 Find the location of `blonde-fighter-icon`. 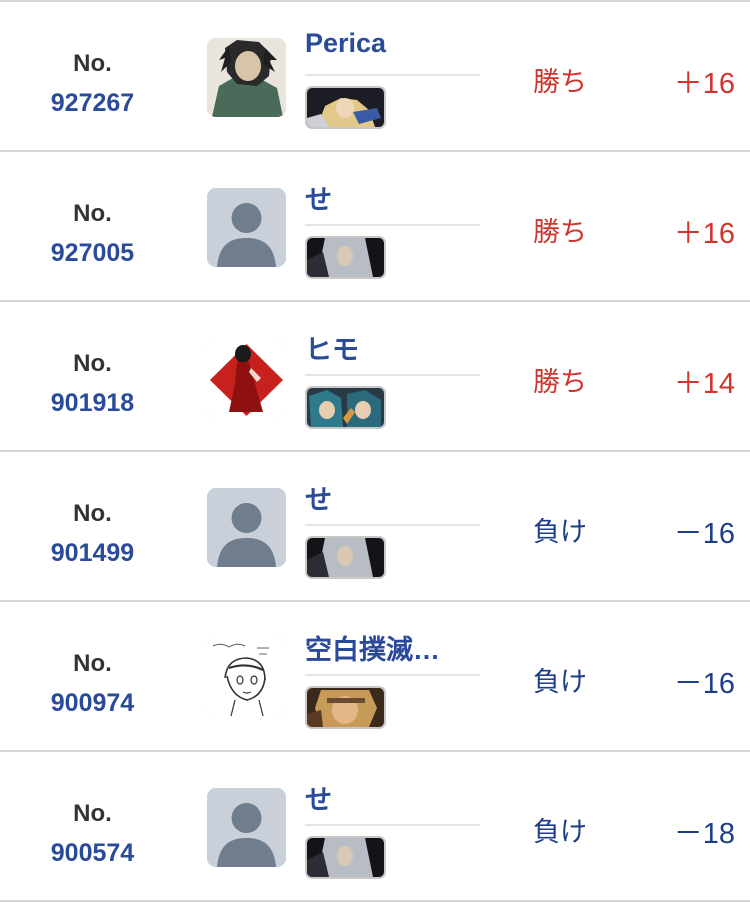

blonde-fighter-icon is located at coordinates (345, 107).